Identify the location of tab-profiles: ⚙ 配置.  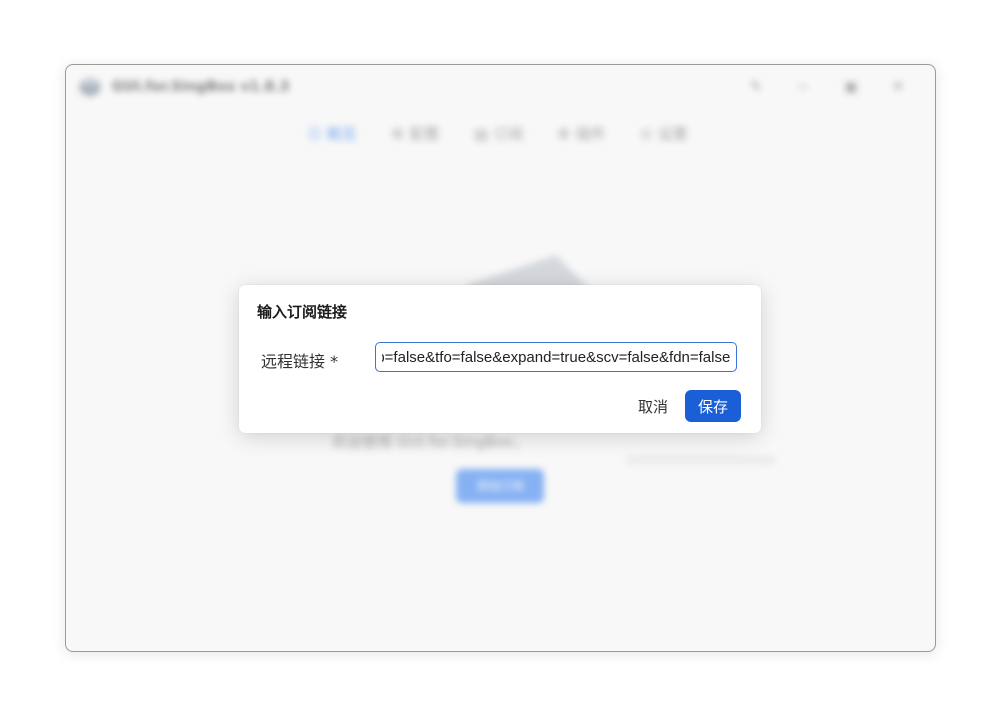
(415, 133).